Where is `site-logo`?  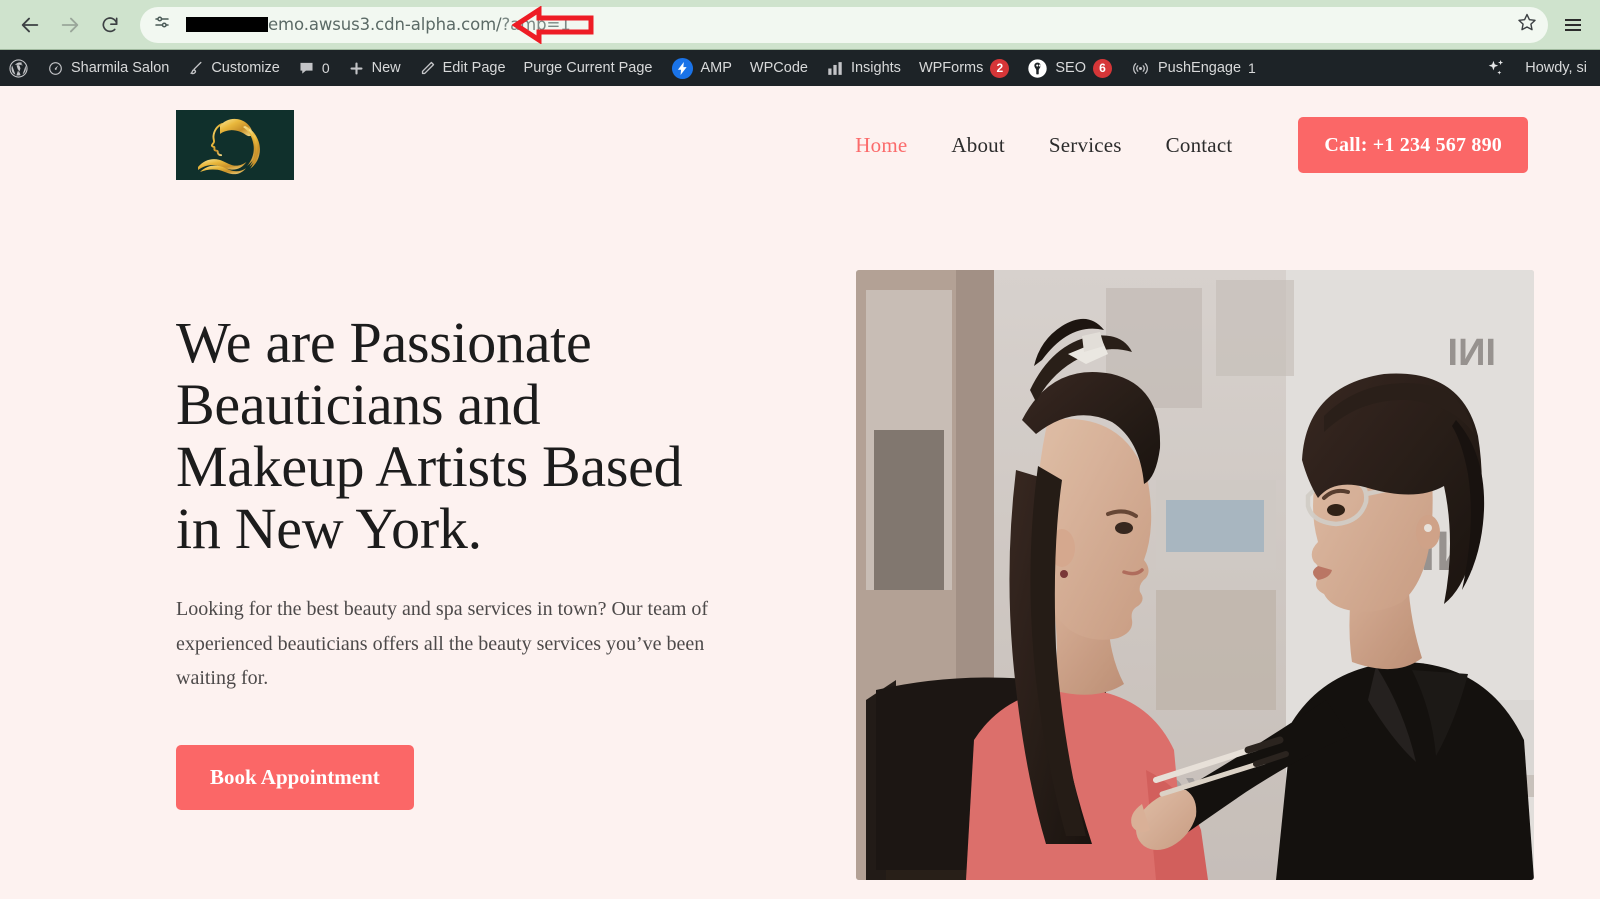 site-logo is located at coordinates (235, 145).